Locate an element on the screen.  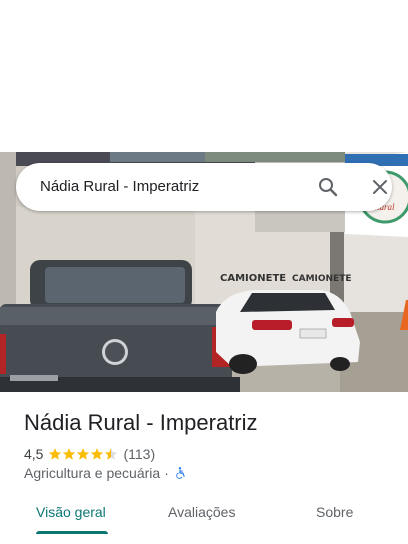
search-icon is located at coordinates (328, 187).